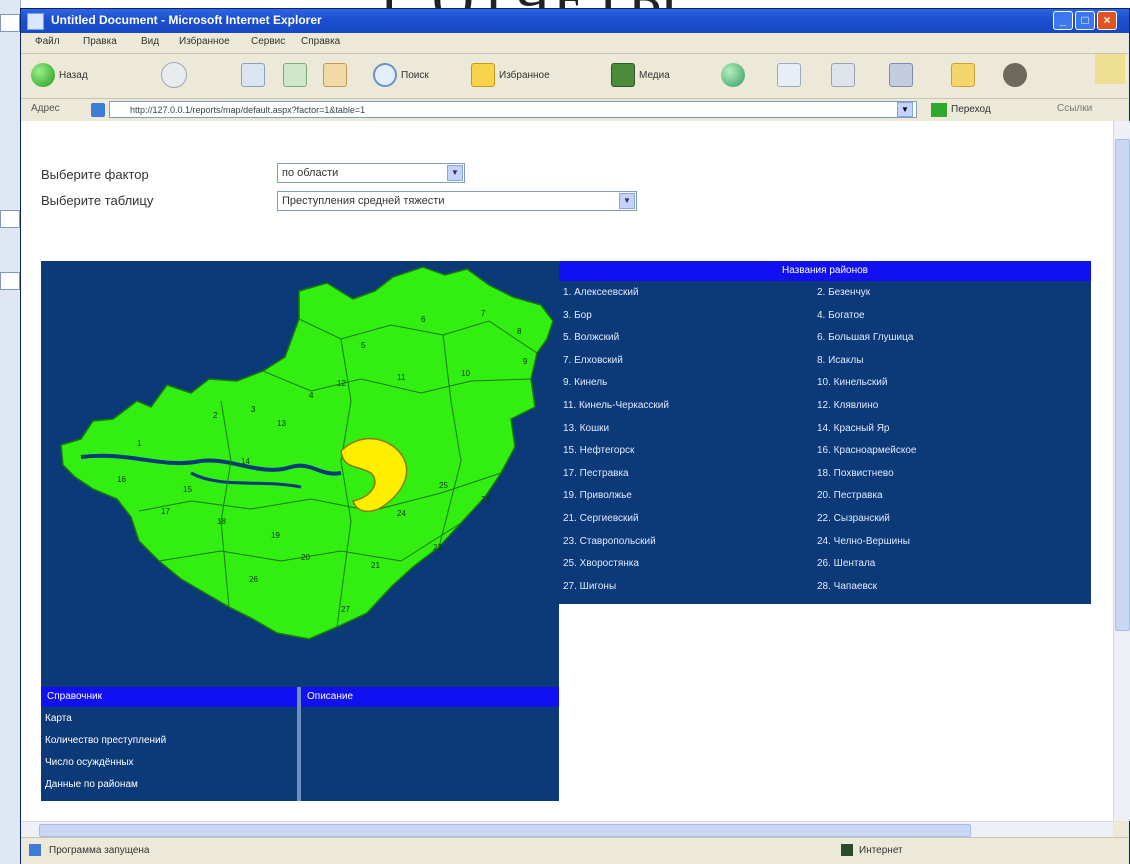  Describe the element at coordinates (443, 485) in the screenshot. I see `district-number: 25` at that location.